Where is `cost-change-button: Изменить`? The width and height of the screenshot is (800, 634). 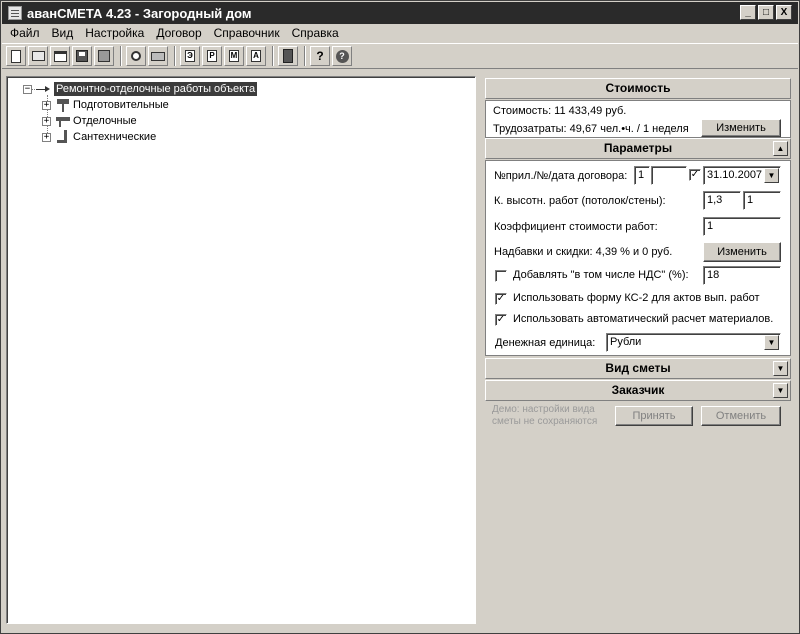 cost-change-button: Изменить is located at coordinates (741, 128).